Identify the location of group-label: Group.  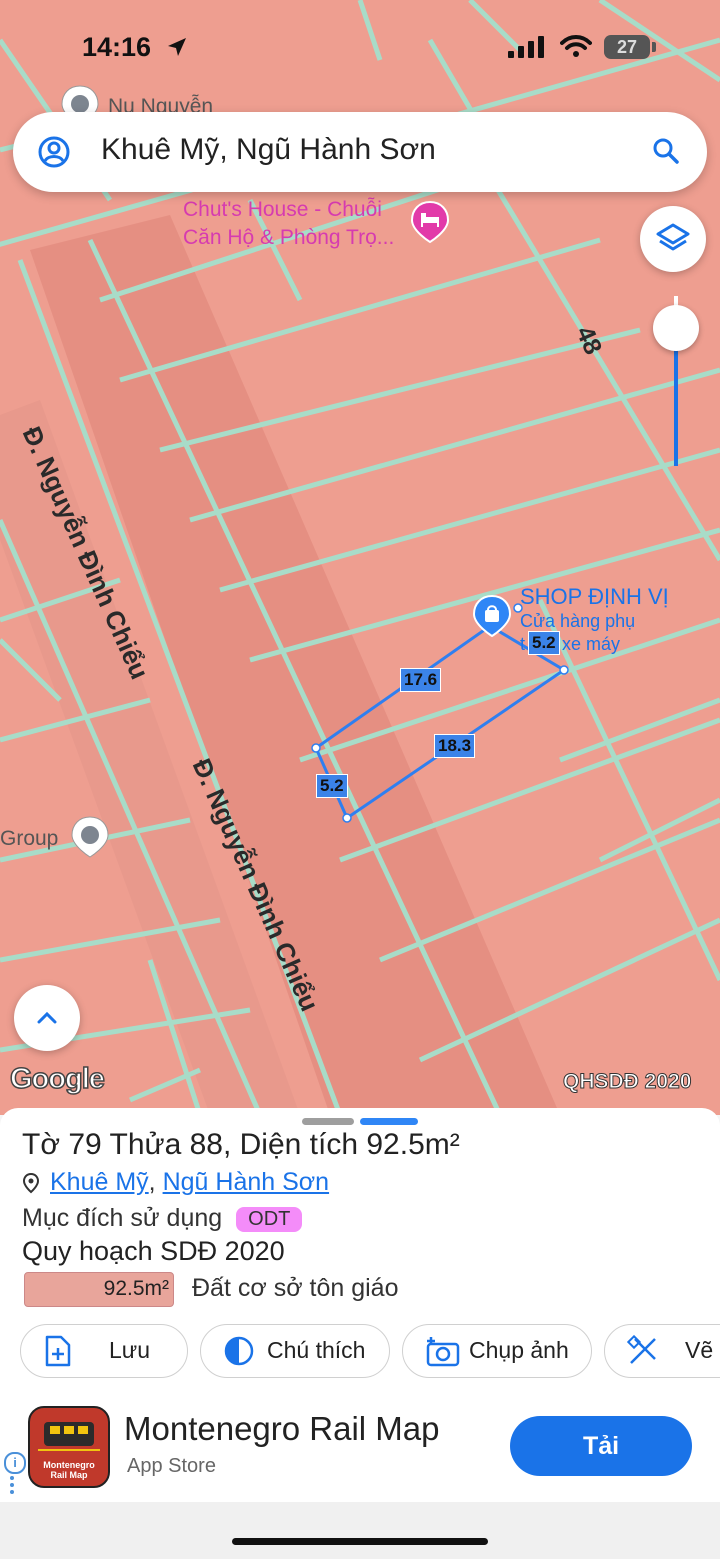
(29, 839).